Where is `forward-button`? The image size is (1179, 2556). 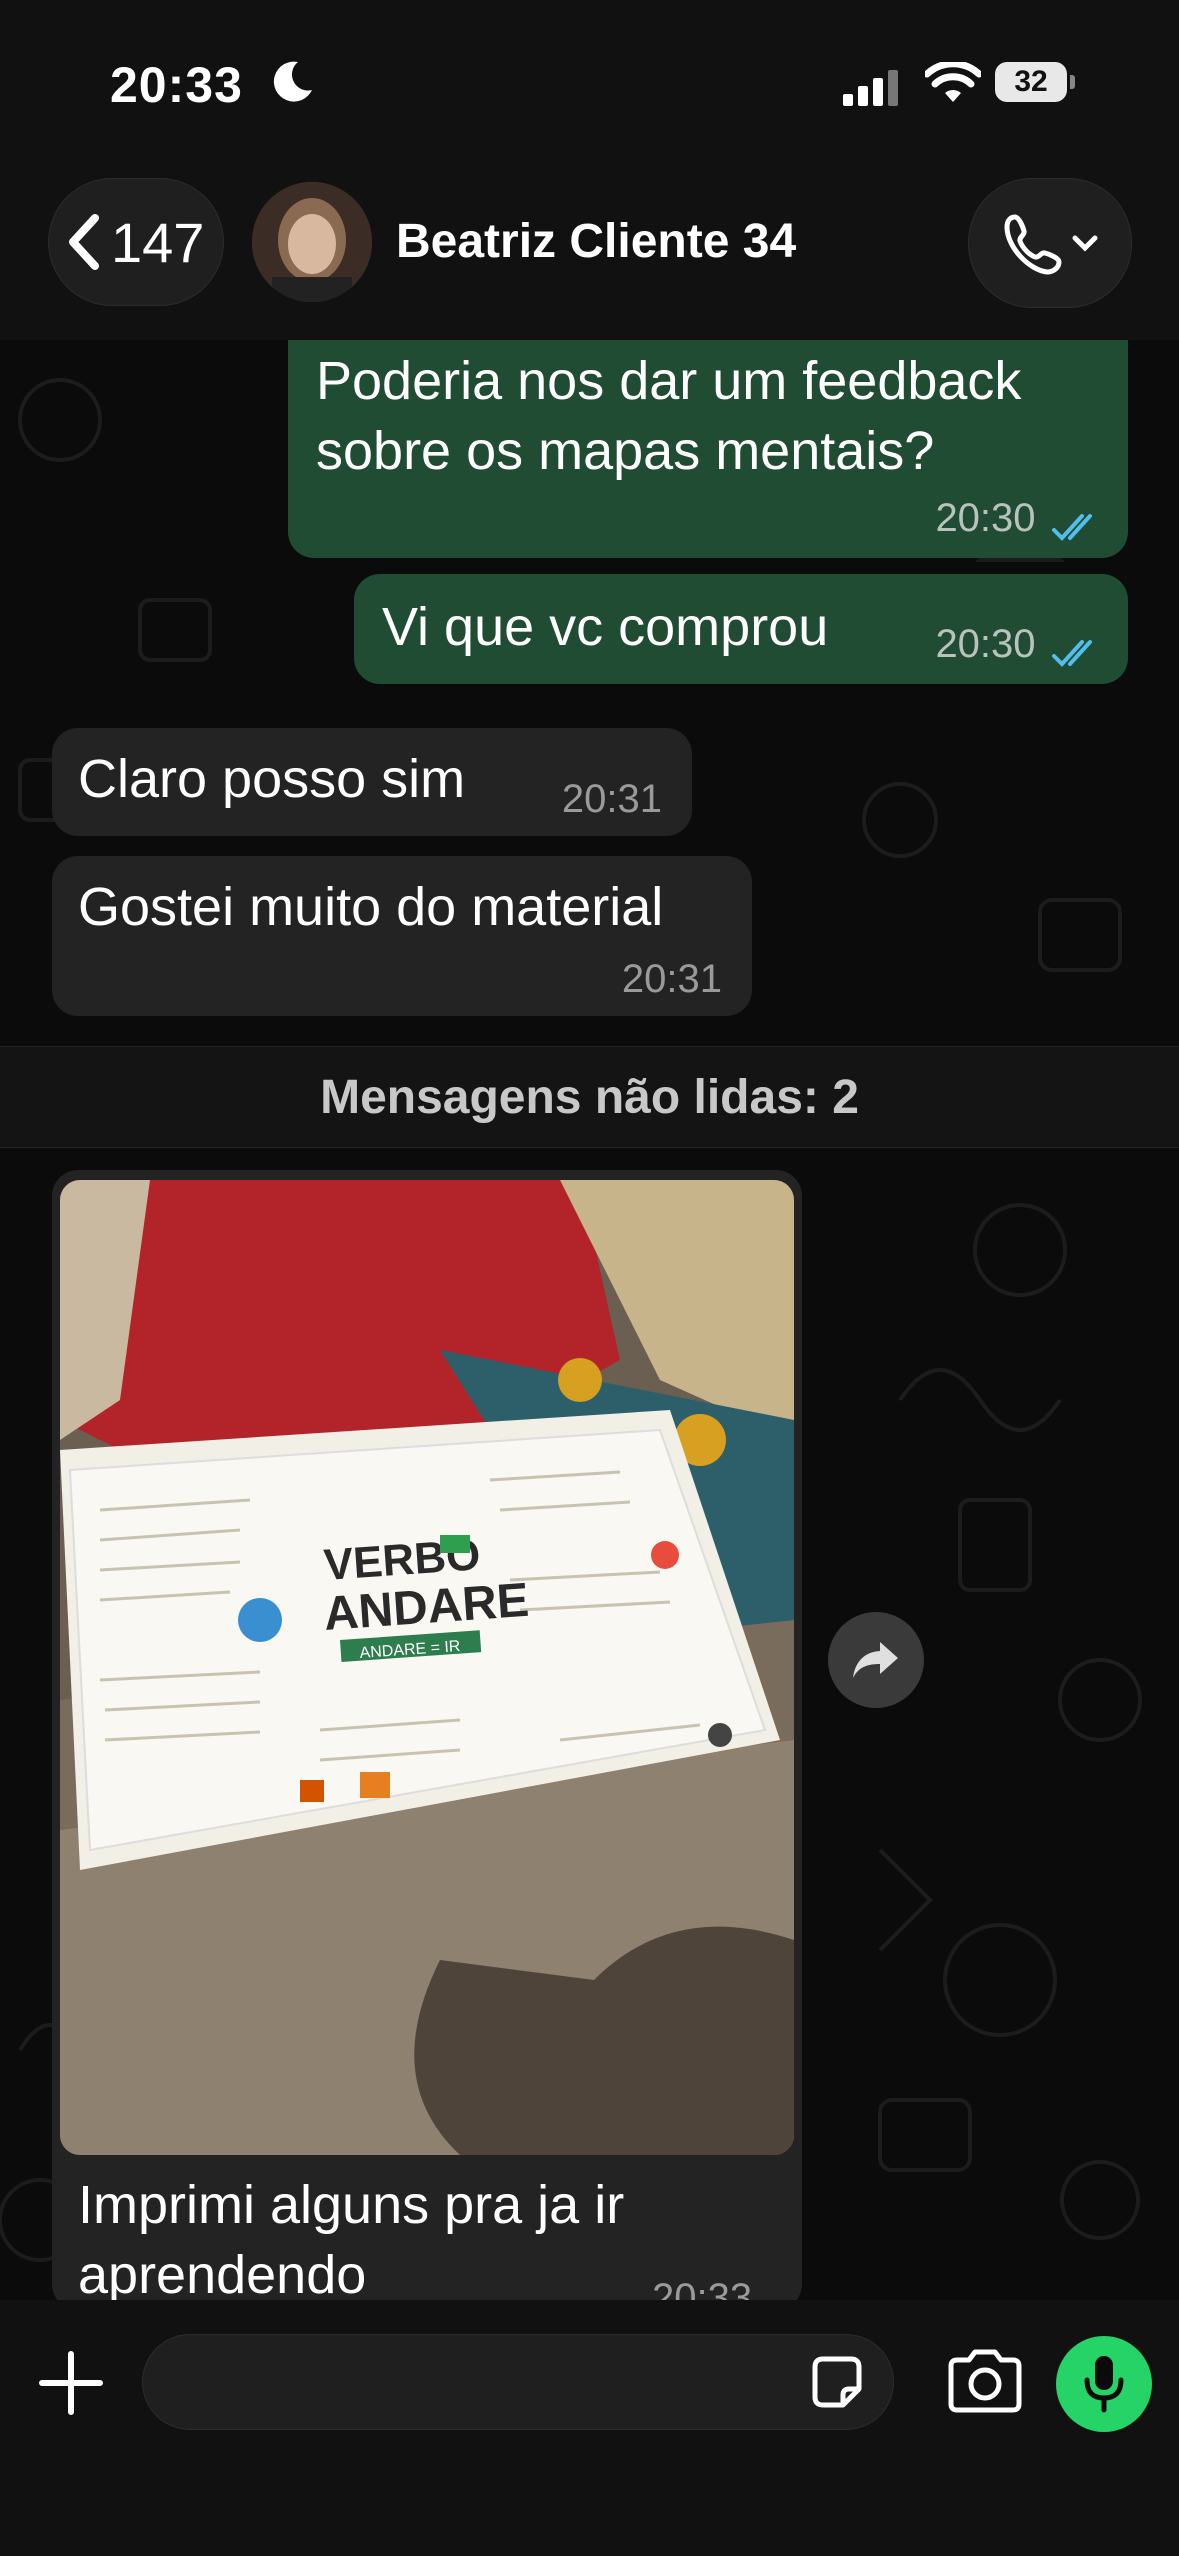 forward-button is located at coordinates (876, 1660).